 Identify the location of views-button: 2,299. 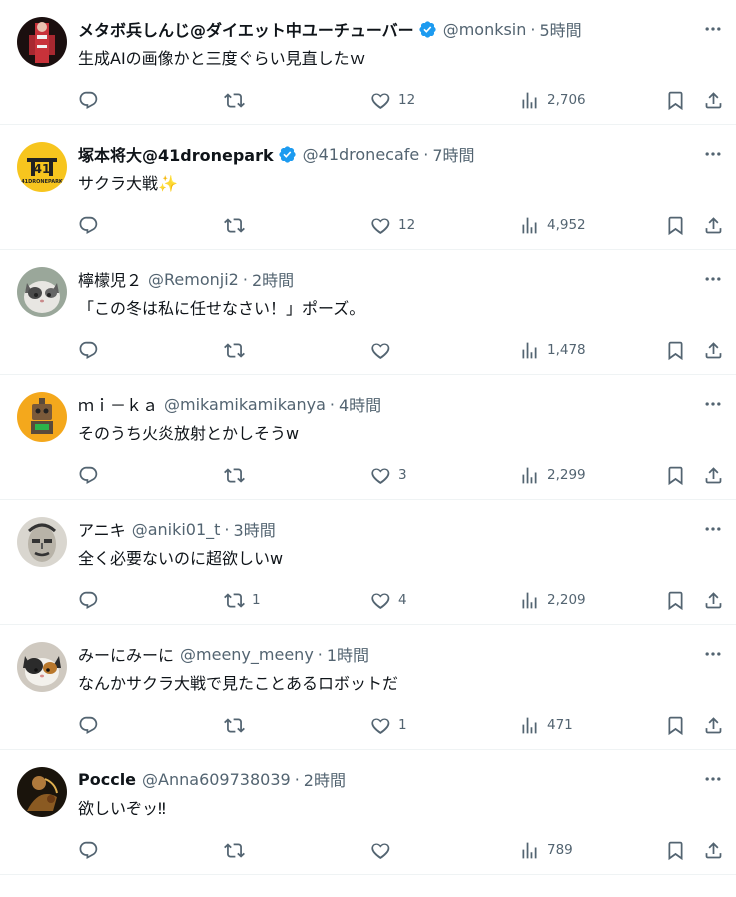
(552, 475).